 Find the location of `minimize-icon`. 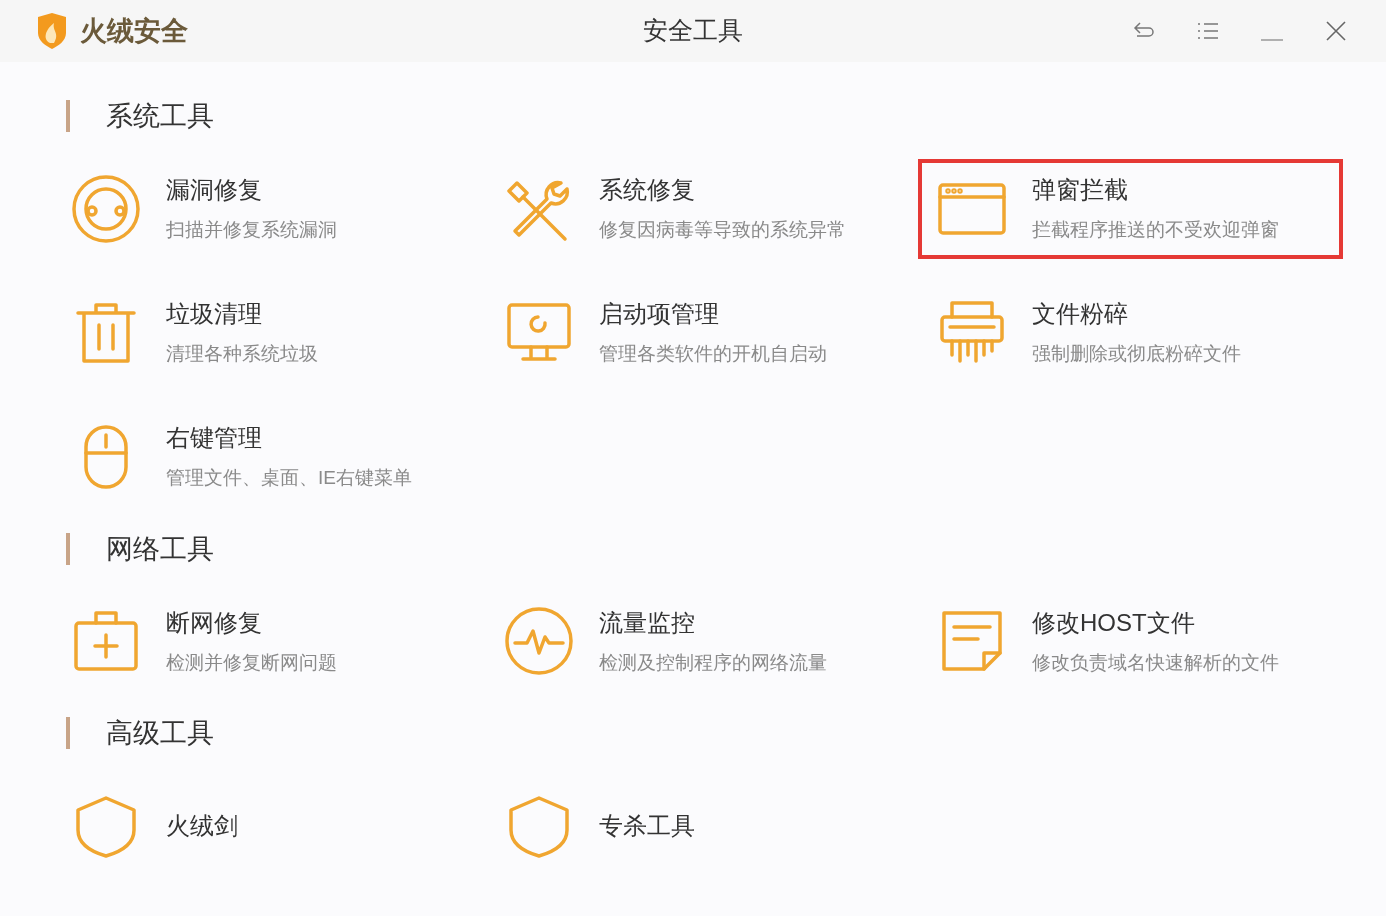

minimize-icon is located at coordinates (1272, 40).